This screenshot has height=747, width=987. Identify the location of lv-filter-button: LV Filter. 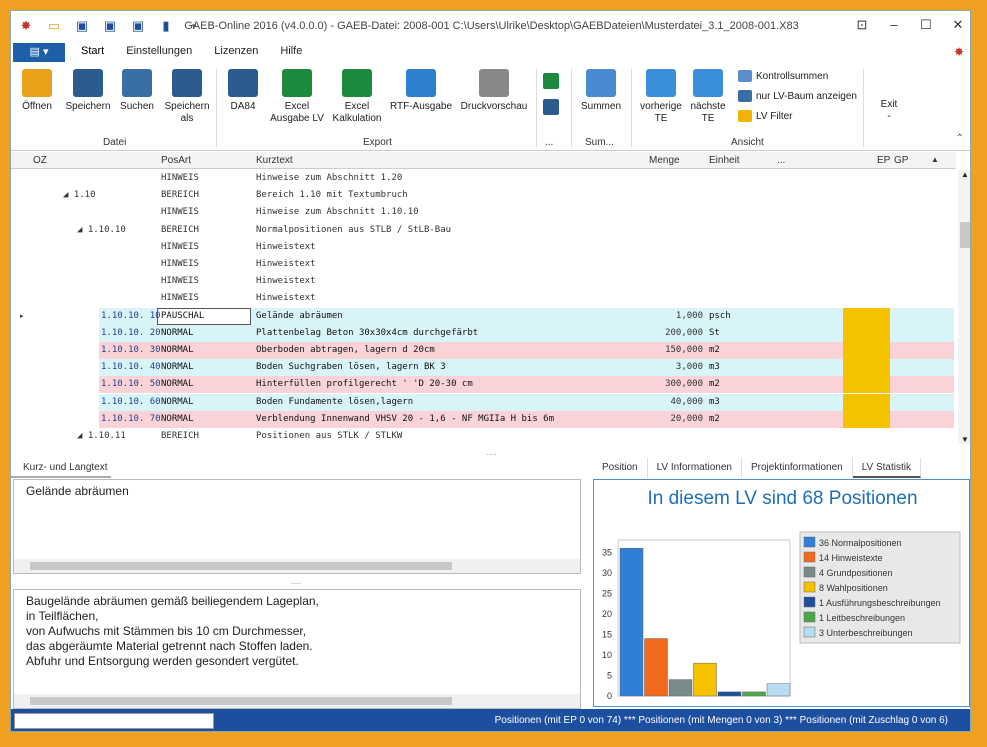
(765, 116).